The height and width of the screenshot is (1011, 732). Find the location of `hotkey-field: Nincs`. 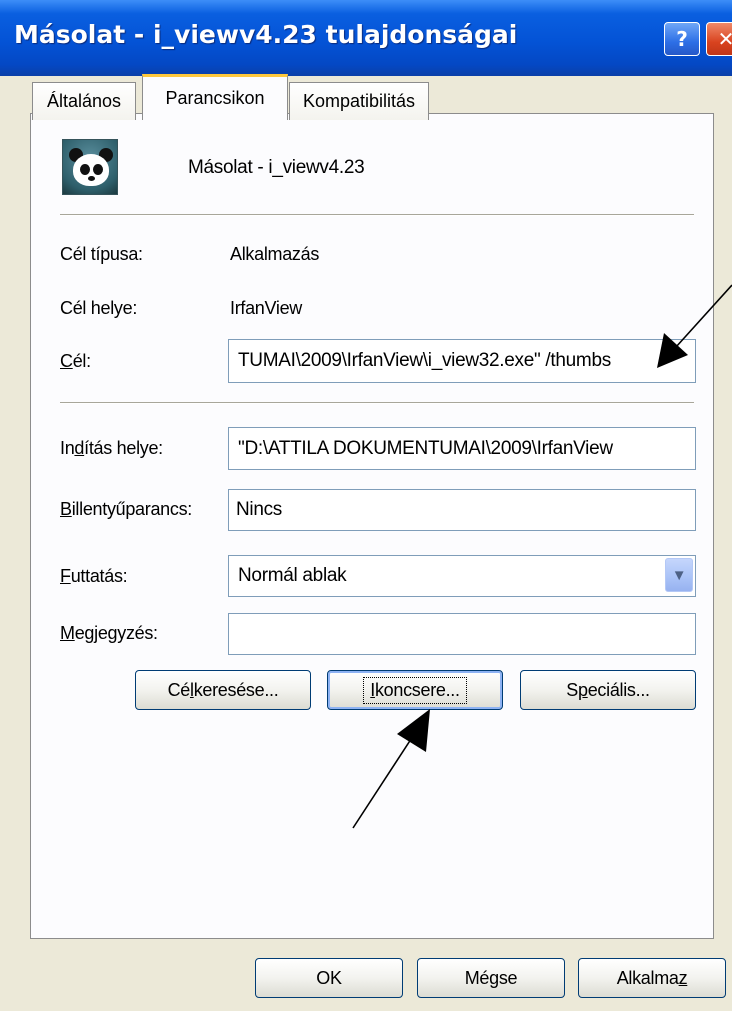

hotkey-field: Nincs is located at coordinates (462, 510).